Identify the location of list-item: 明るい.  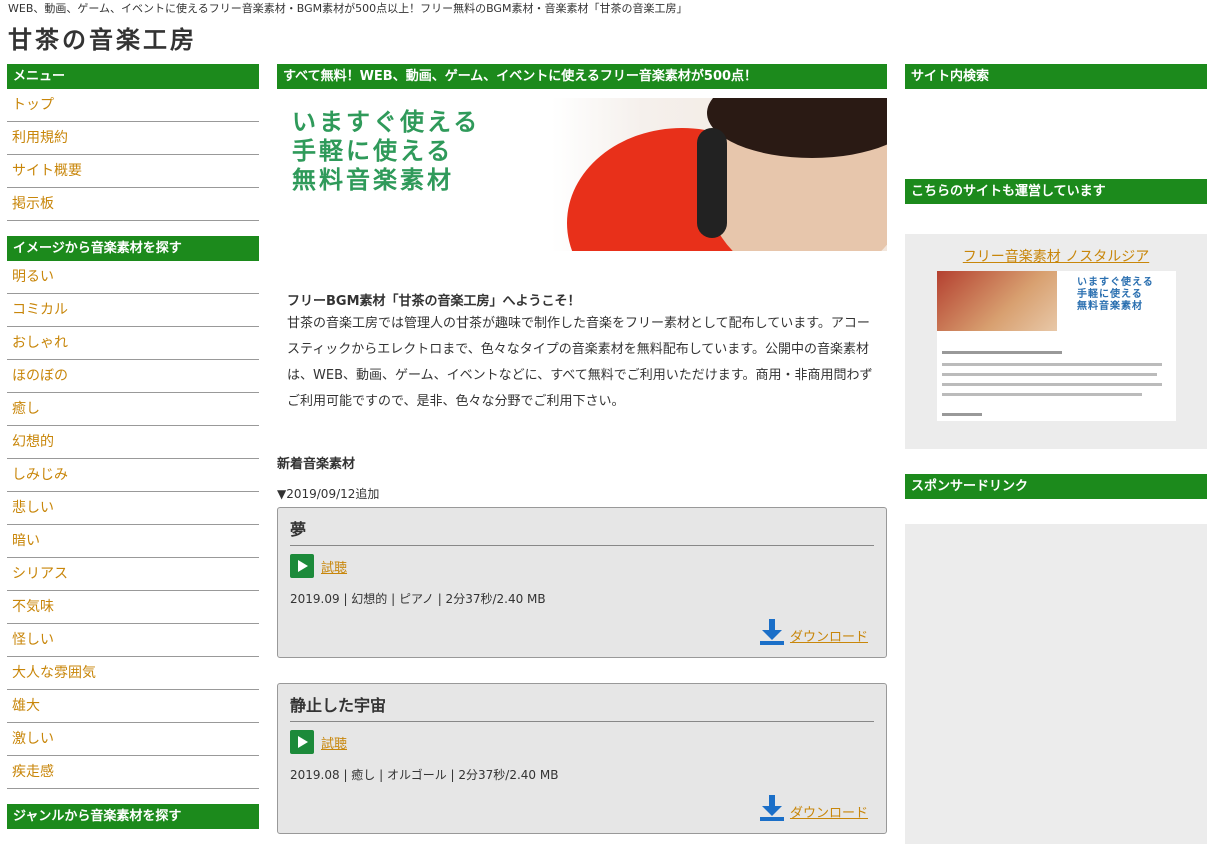
(133, 277).